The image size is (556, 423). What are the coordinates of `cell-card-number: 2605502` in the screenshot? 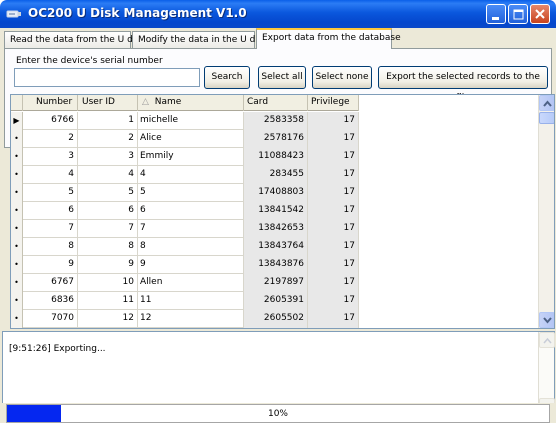 It's located at (276, 319).